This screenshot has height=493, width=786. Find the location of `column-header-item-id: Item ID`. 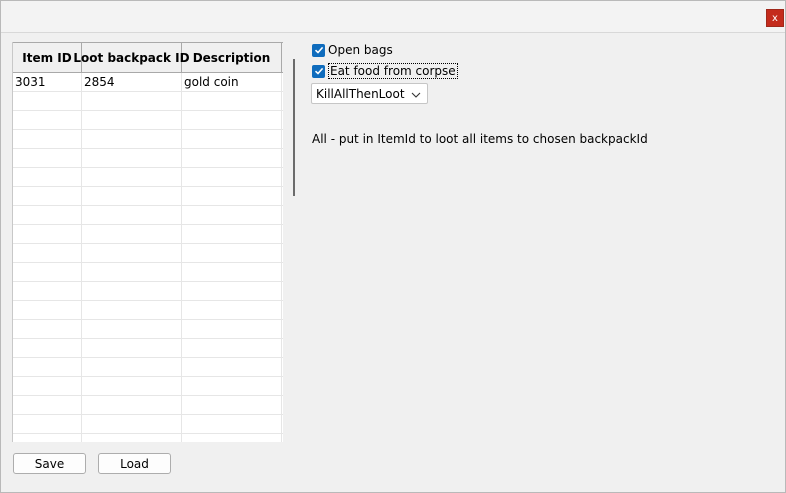

column-header-item-id: Item ID is located at coordinates (47, 57).